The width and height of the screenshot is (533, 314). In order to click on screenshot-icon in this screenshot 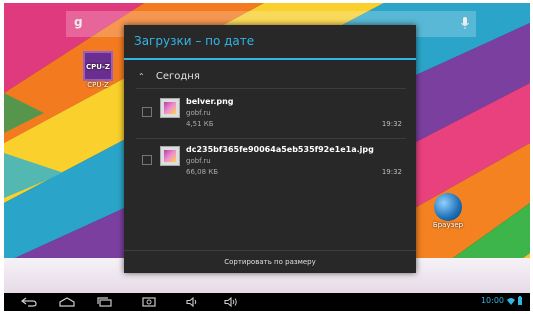, I will do `click(149, 302)`.